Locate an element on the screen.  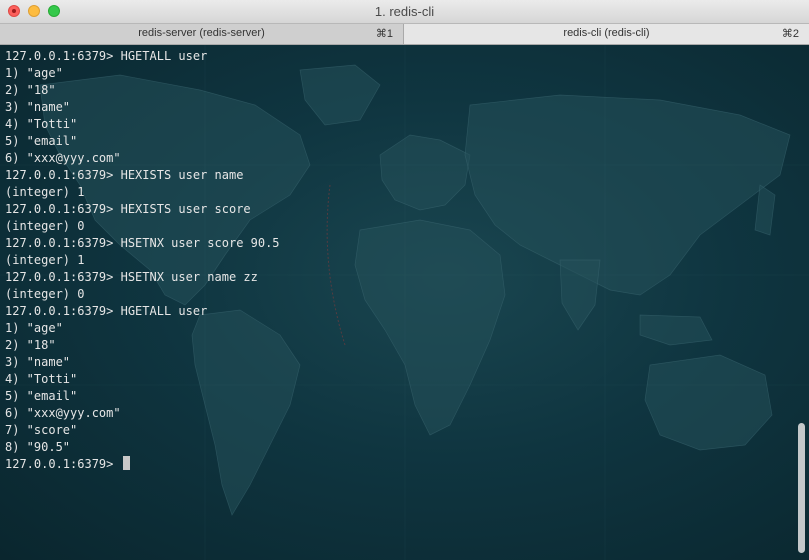
tab-redis-cli: redis-cli (redis-cli) ⌘2 is located at coordinates (606, 34).